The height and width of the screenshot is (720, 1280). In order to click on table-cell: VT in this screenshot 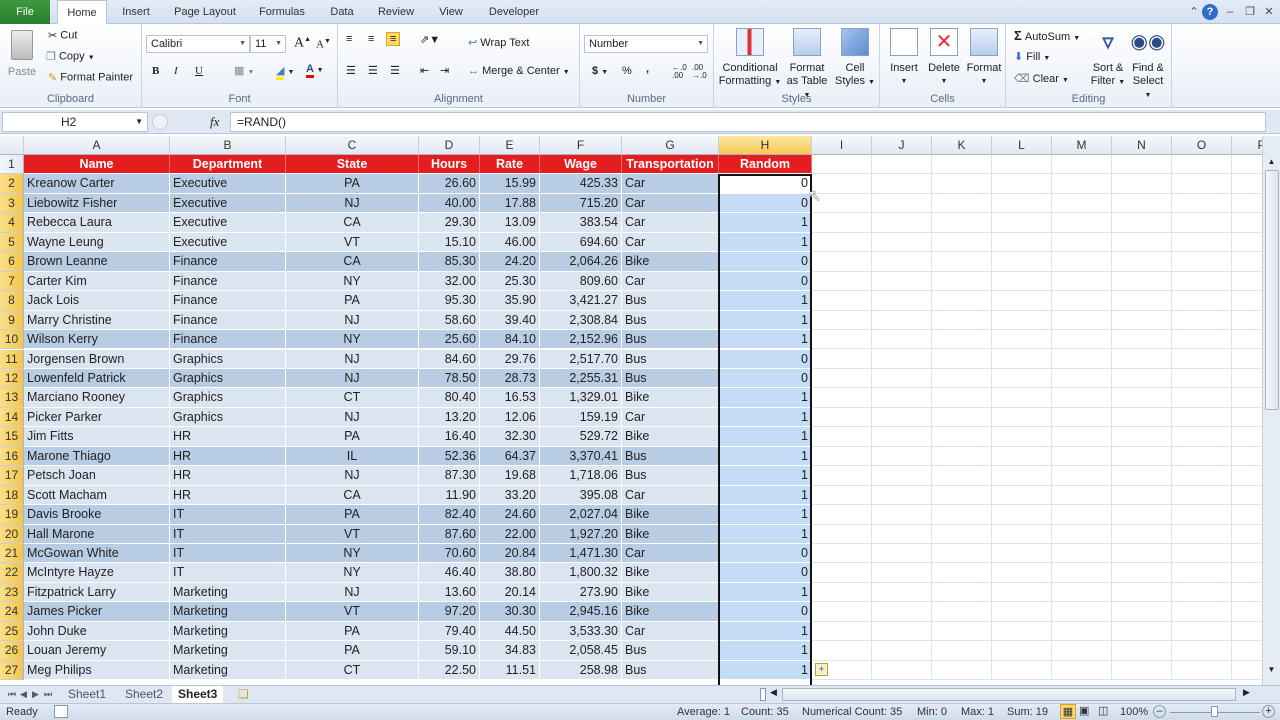, I will do `click(352, 612)`.